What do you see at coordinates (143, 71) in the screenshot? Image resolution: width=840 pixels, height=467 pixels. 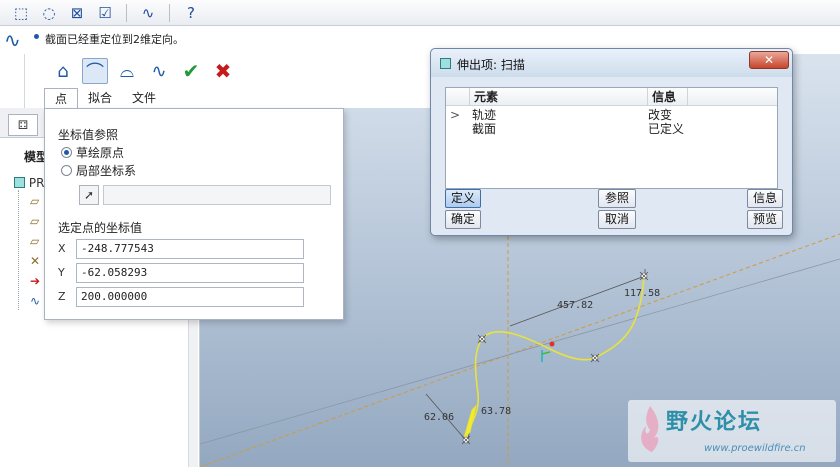 I see `dashboard-tools: ⌂ ⌒ ⌓ ∿ ✔ ✖` at bounding box center [143, 71].